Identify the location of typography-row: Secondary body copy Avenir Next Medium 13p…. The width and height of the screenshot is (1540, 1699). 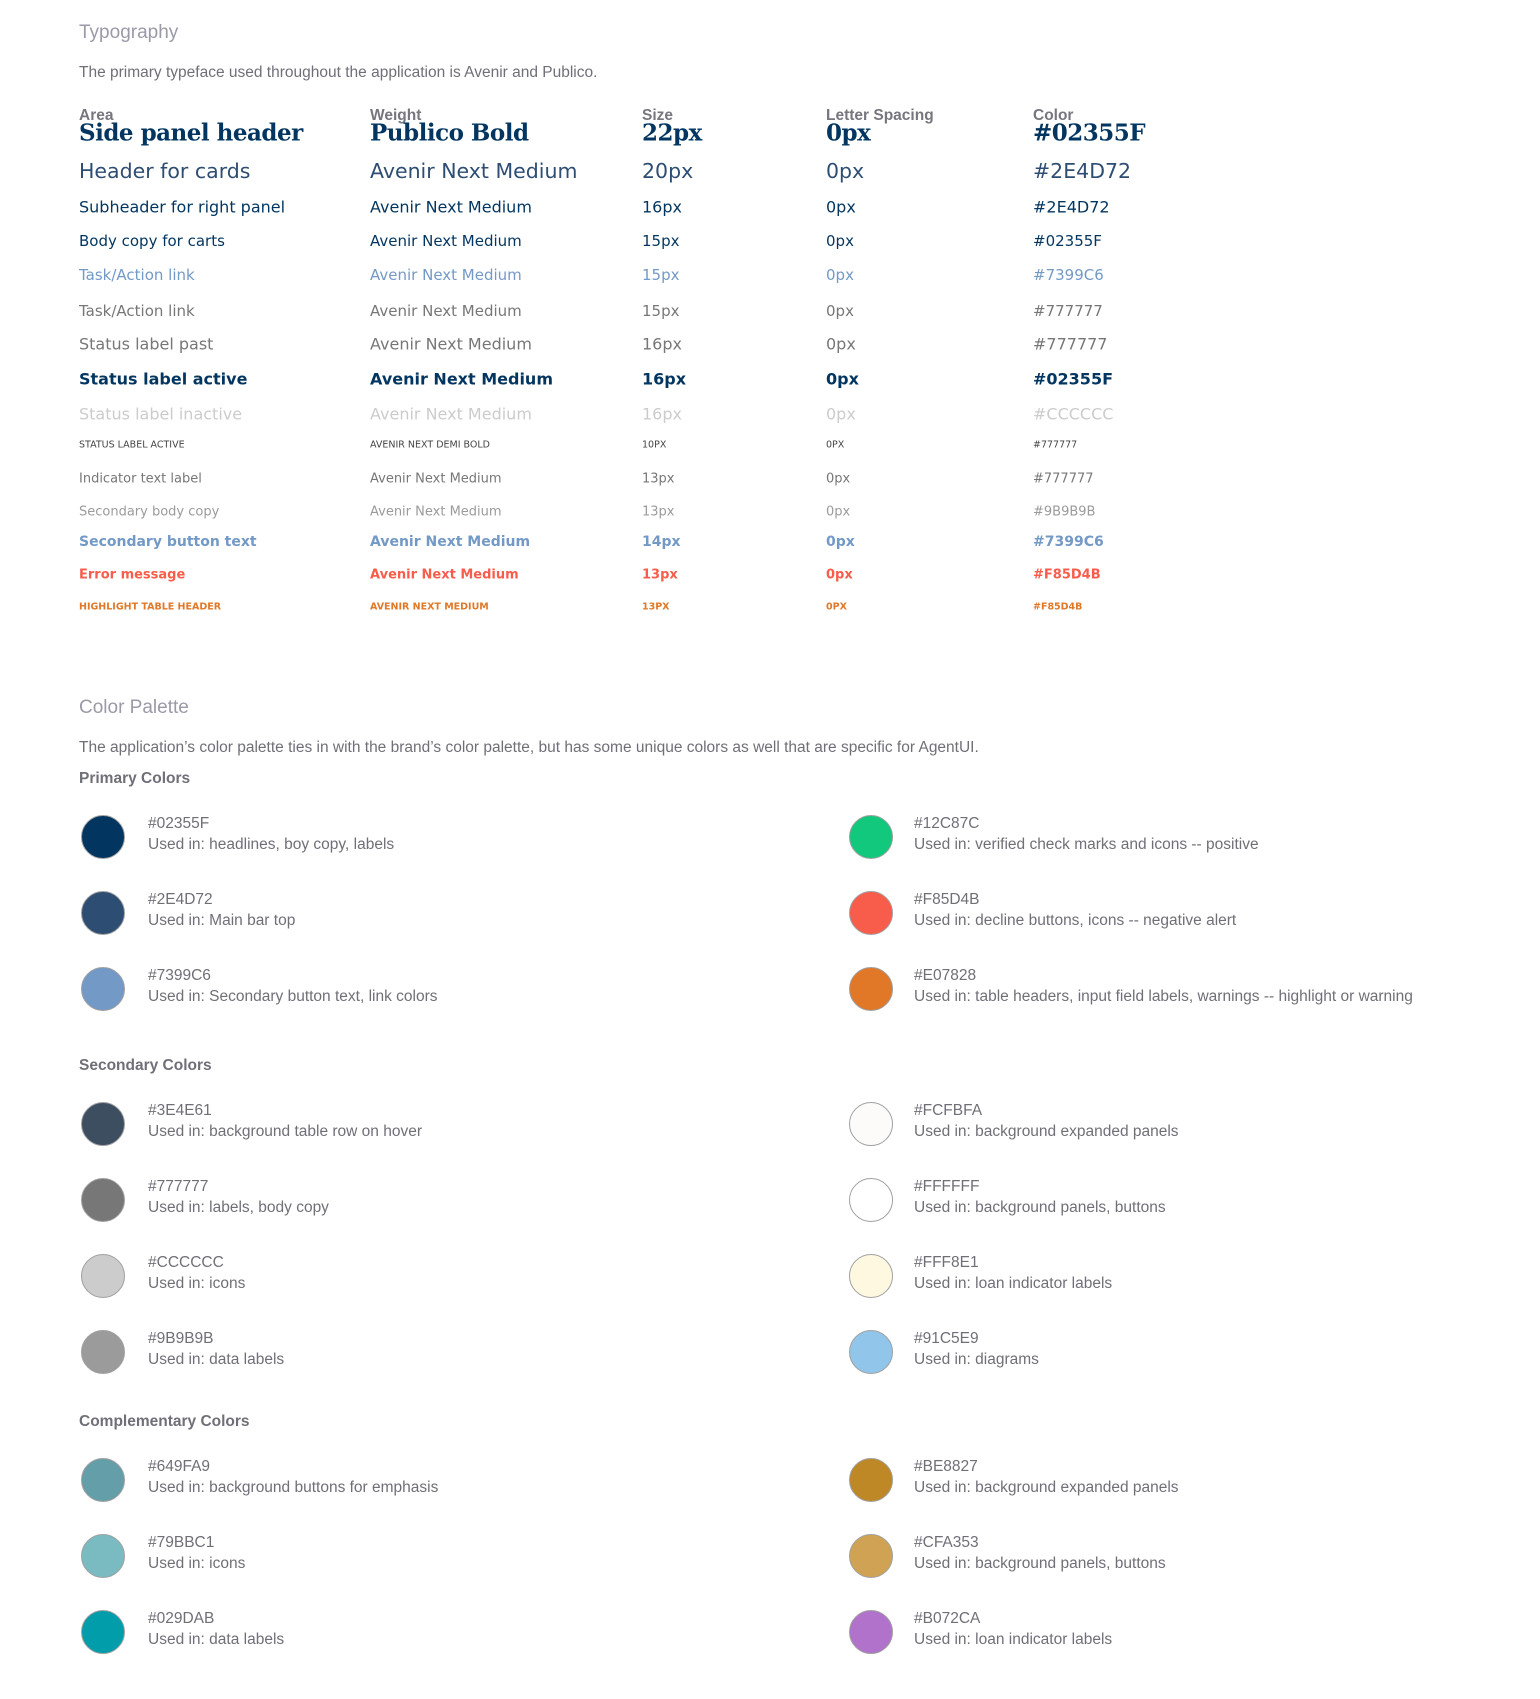
(770, 512).